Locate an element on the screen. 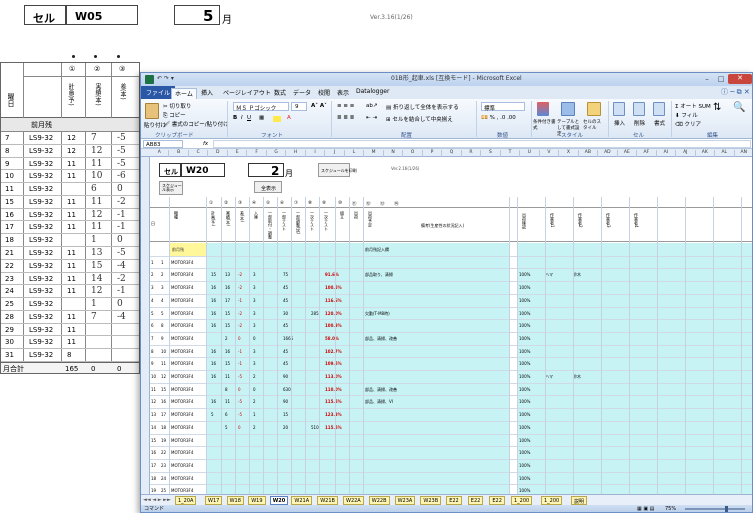 This screenshot has width=753, height=513. insert-cells-icon is located at coordinates (619, 109).